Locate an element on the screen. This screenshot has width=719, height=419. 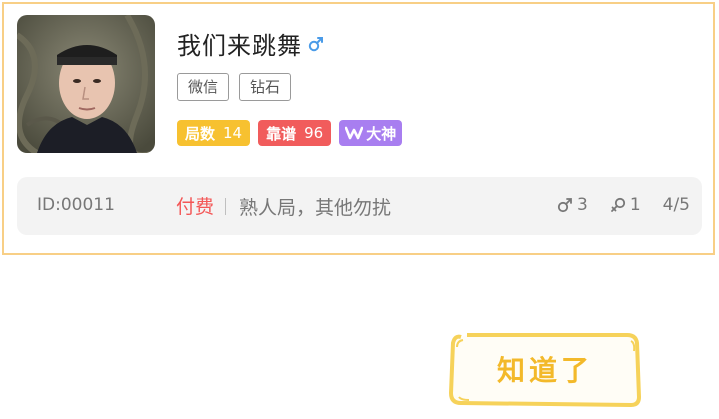
got-it-button: 知道了 is located at coordinates (545, 369).